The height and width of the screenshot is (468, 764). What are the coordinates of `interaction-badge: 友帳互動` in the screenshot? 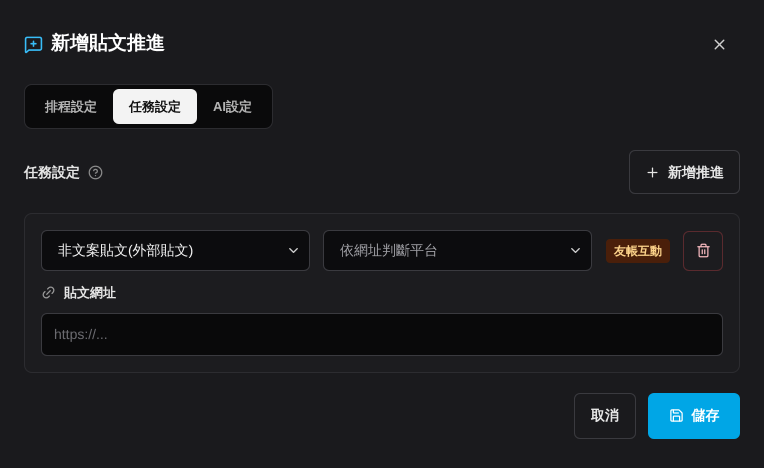 It's located at (638, 250).